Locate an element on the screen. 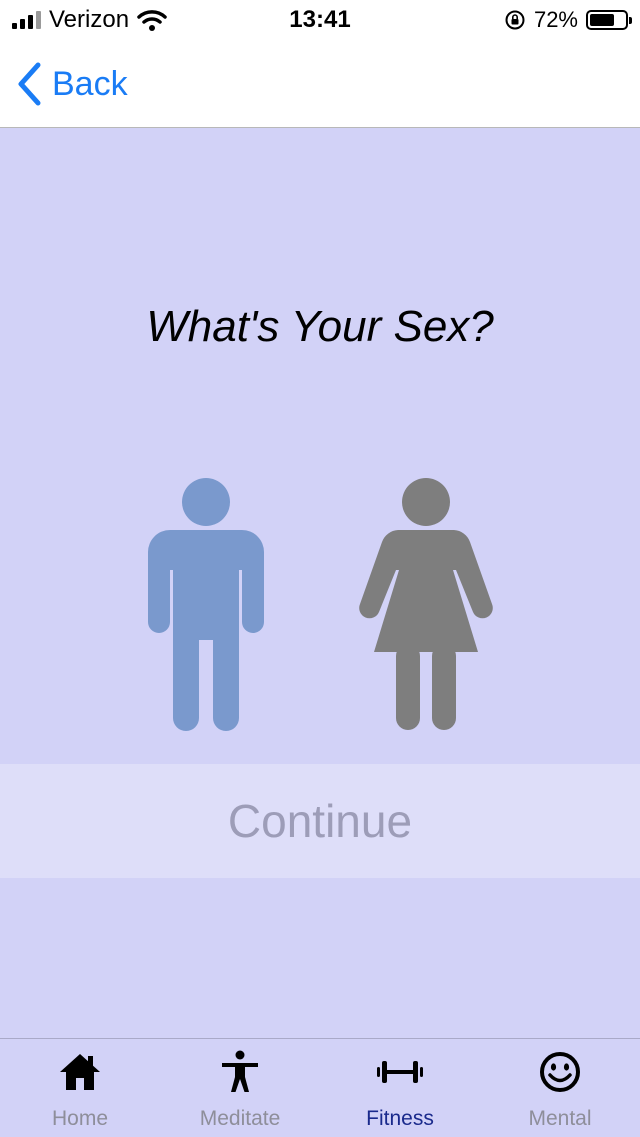 This screenshot has height=1137, width=640. female-option is located at coordinates (426, 606).